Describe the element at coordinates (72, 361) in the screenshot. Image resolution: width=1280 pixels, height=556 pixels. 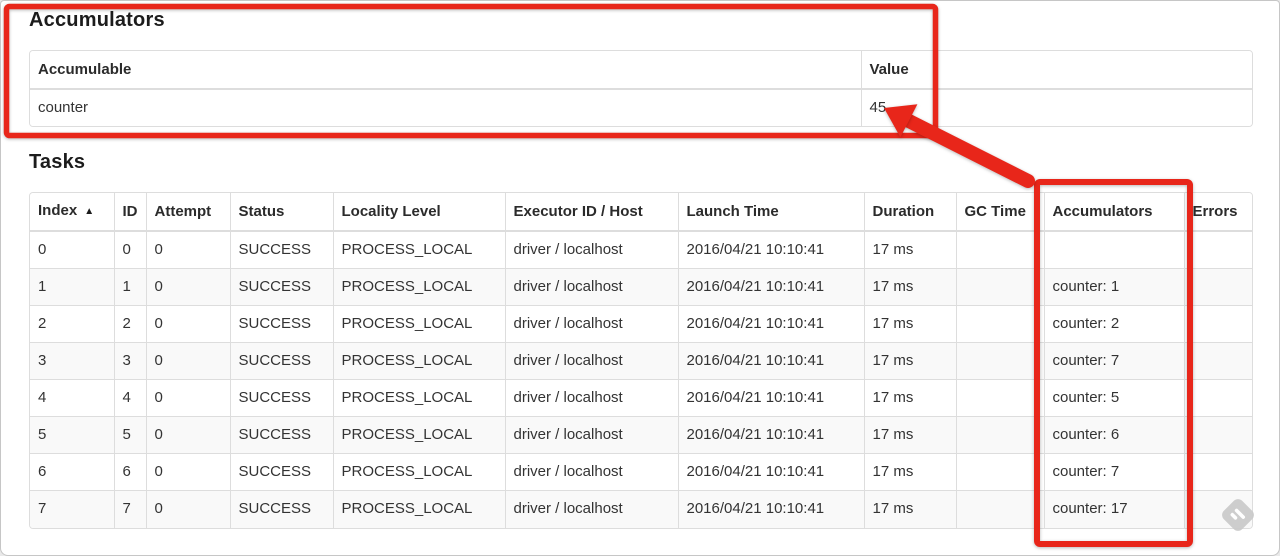
I see `task-index-cell: 3` at that location.